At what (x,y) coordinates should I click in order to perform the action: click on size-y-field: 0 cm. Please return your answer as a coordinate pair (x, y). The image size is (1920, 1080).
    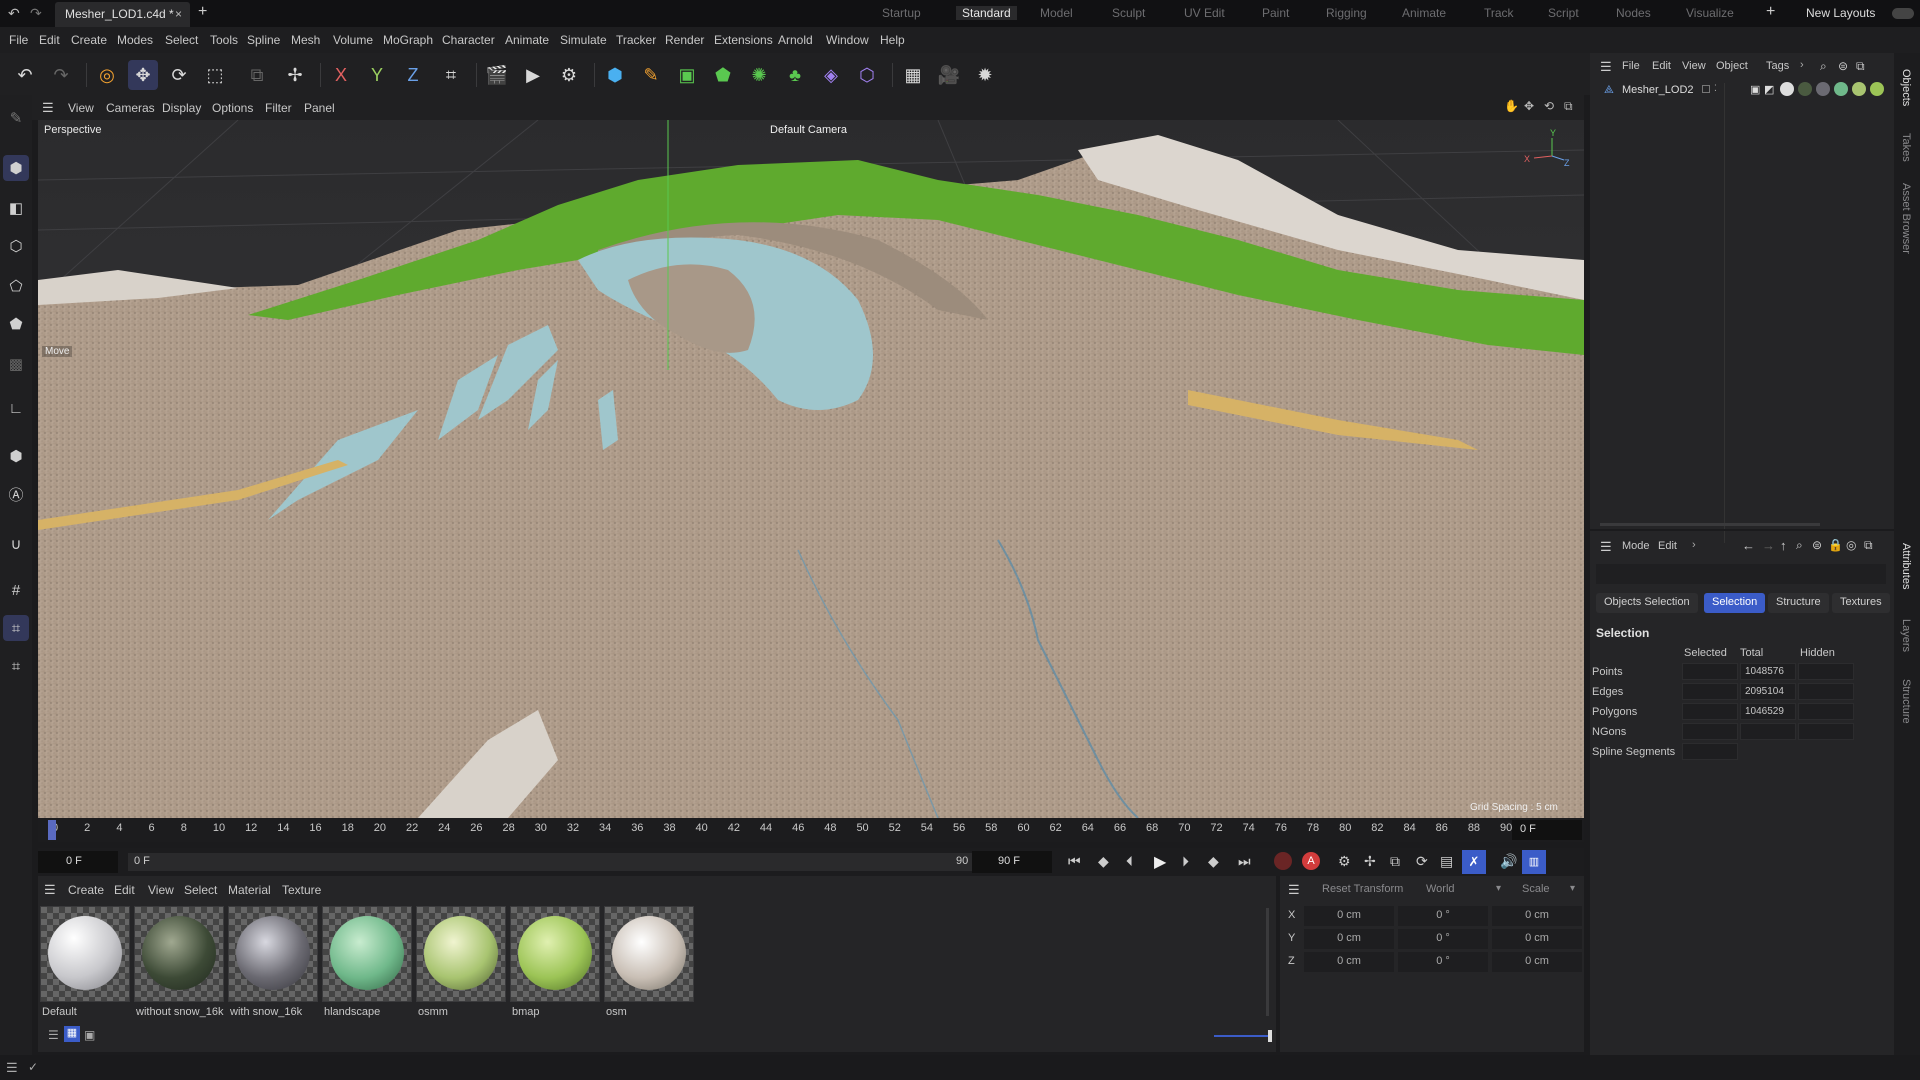
    Looking at the image, I should click on (1537, 939).